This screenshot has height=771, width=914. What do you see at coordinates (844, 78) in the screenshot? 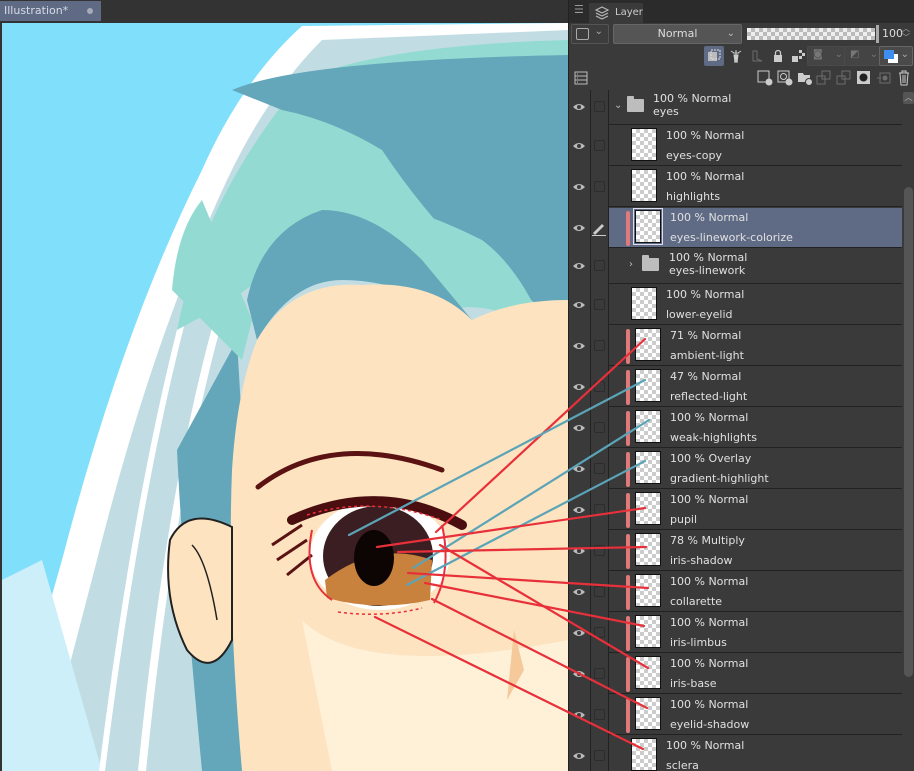
I see `combine-with-layer-below-icon` at bounding box center [844, 78].